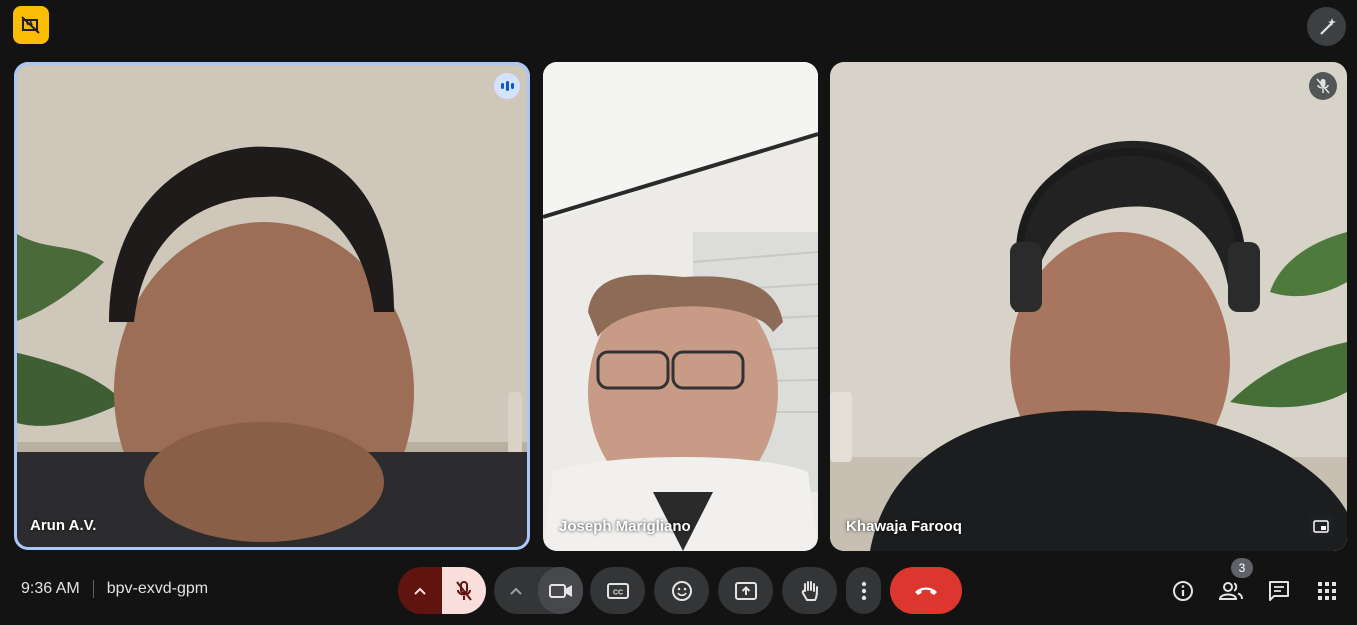 The image size is (1357, 625). I want to click on meeting-time: 9:36 AM, so click(50, 588).